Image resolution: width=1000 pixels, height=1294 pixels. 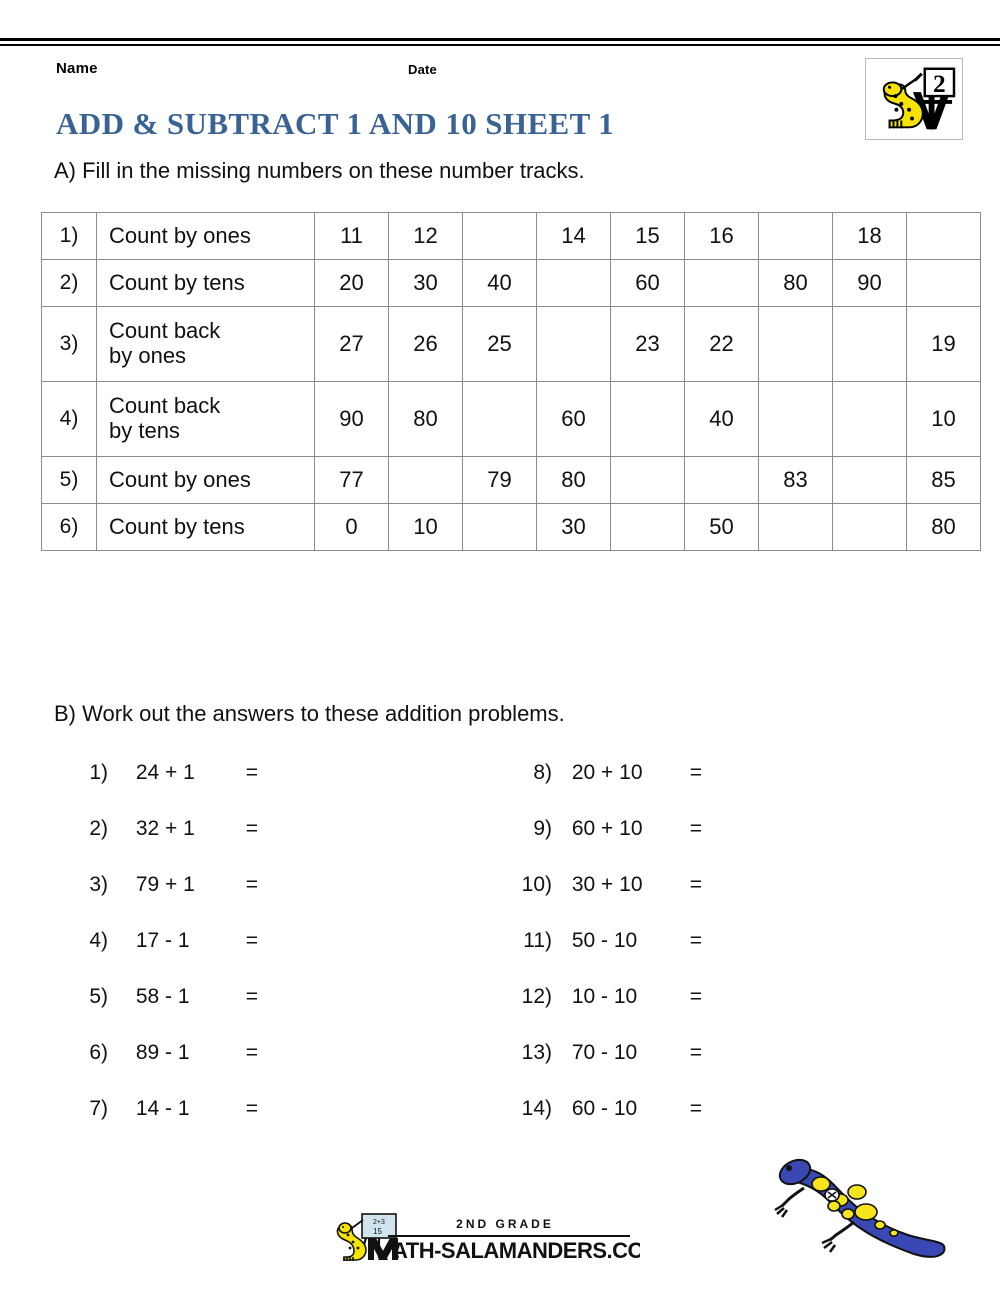 What do you see at coordinates (869, 236) in the screenshot?
I see `track-cell: 18` at bounding box center [869, 236].